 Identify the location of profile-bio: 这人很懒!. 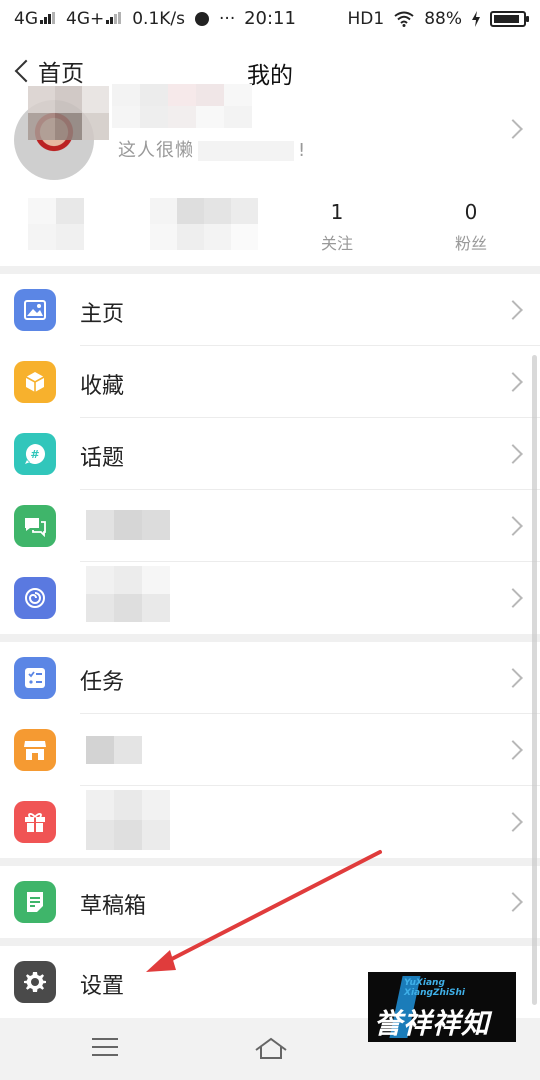
(212, 149).